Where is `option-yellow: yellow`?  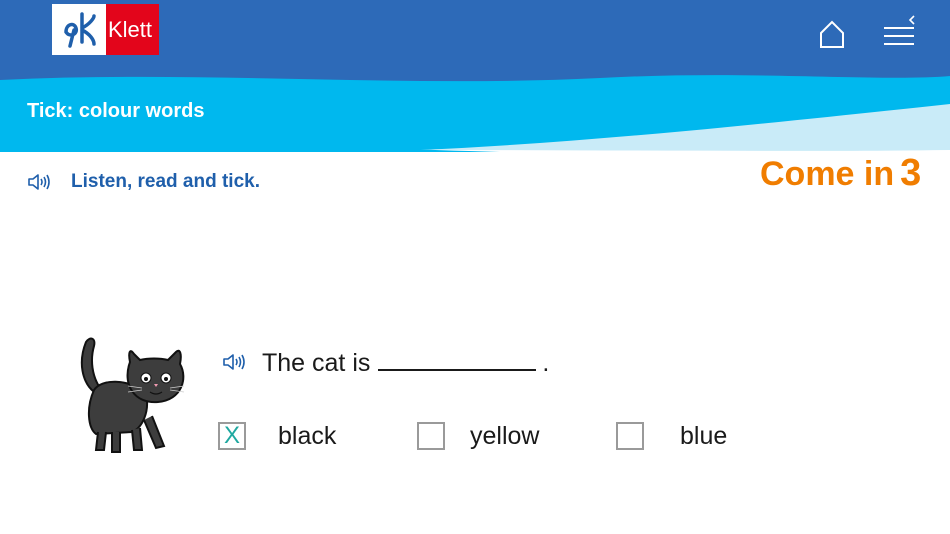 option-yellow: yellow is located at coordinates (478, 436).